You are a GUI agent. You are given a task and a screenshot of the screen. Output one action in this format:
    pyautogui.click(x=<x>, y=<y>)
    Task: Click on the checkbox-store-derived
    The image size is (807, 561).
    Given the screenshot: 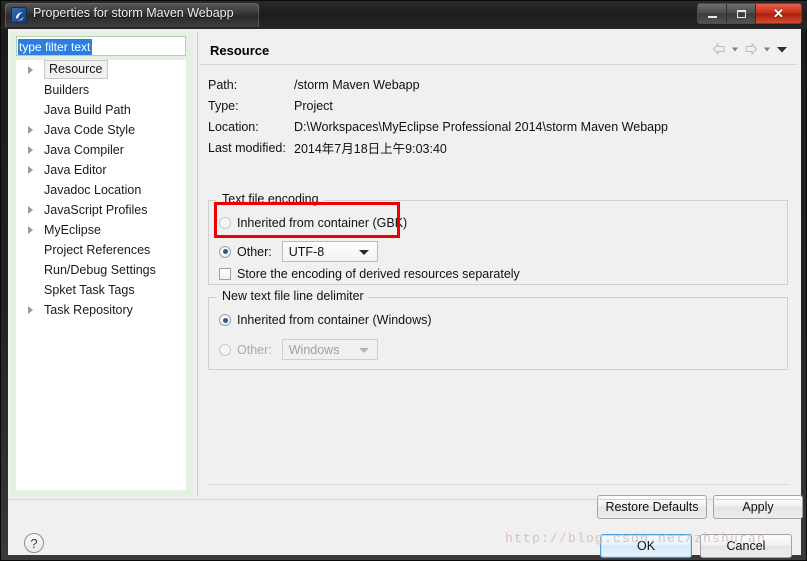 What is the action you would take?
    pyautogui.click(x=225, y=274)
    